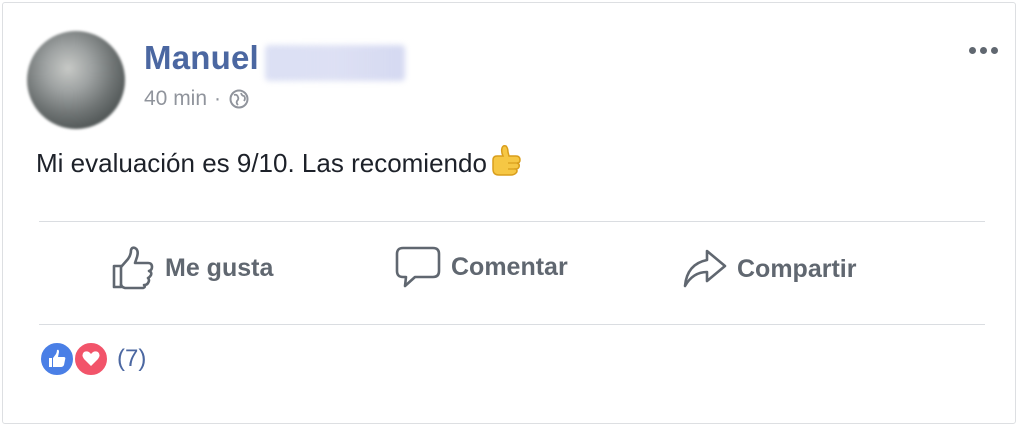  Describe the element at coordinates (133, 268) in the screenshot. I see `like-thumb-icon` at that location.